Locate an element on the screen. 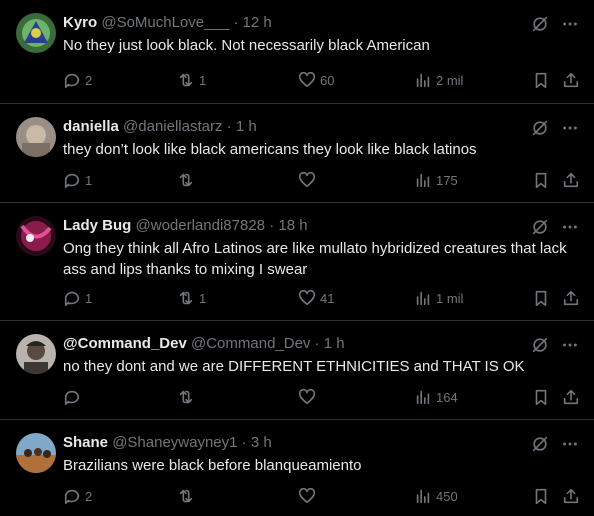 The height and width of the screenshot is (516, 594). action-bar: 1 175 is located at coordinates (323, 180).